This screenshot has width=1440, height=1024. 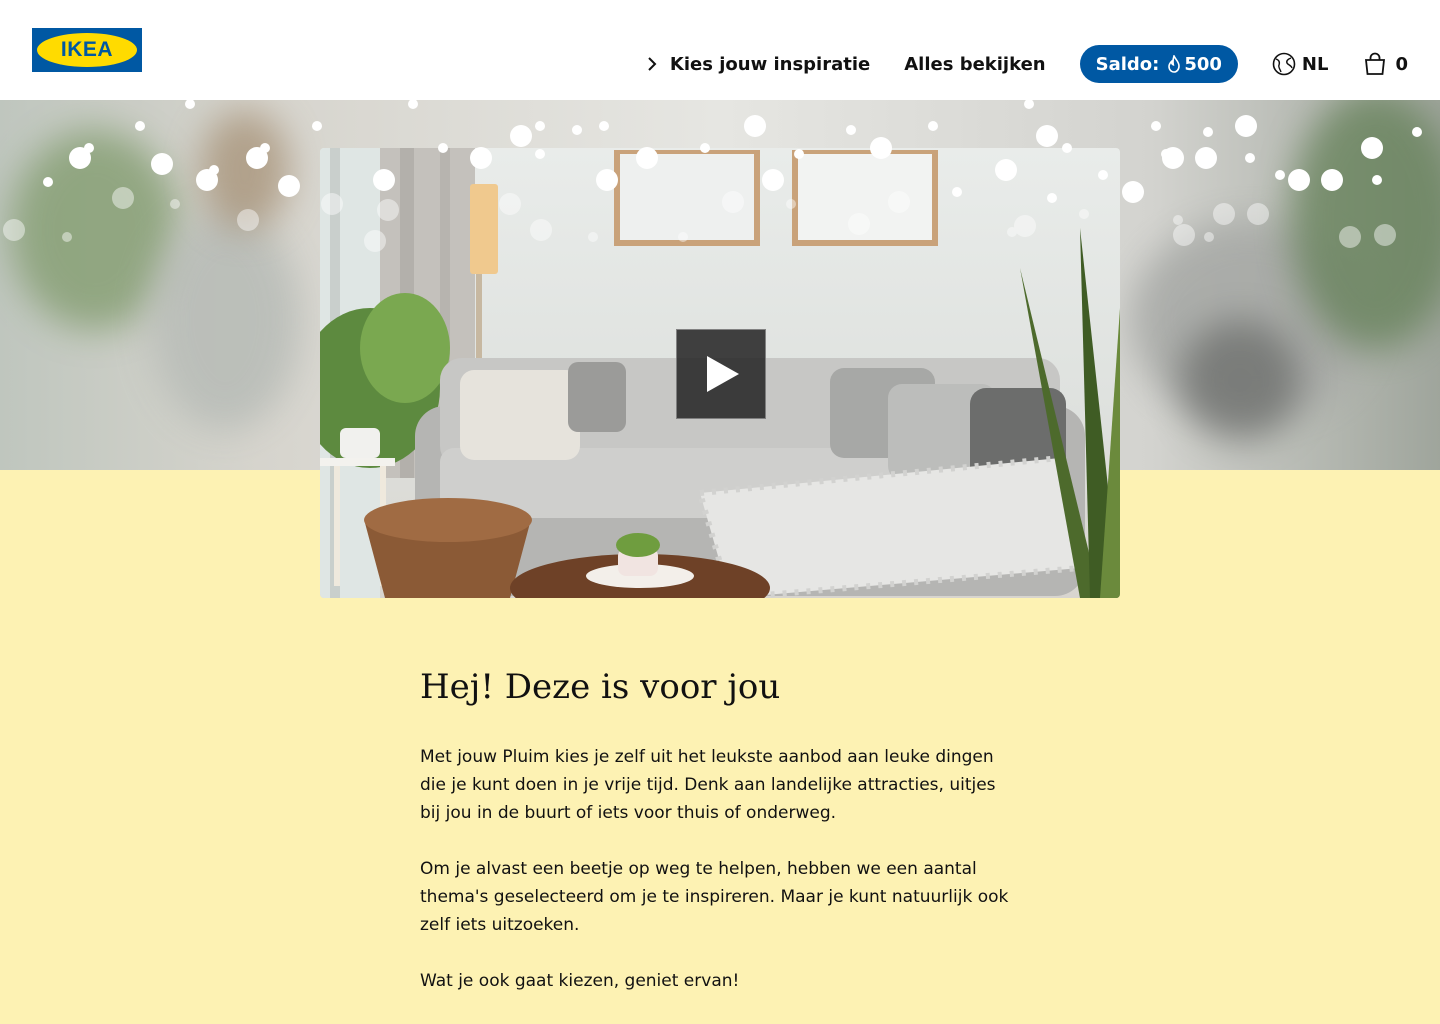 What do you see at coordinates (600, 687) in the screenshot?
I see `page-title: Hej! Deze is voor jou` at bounding box center [600, 687].